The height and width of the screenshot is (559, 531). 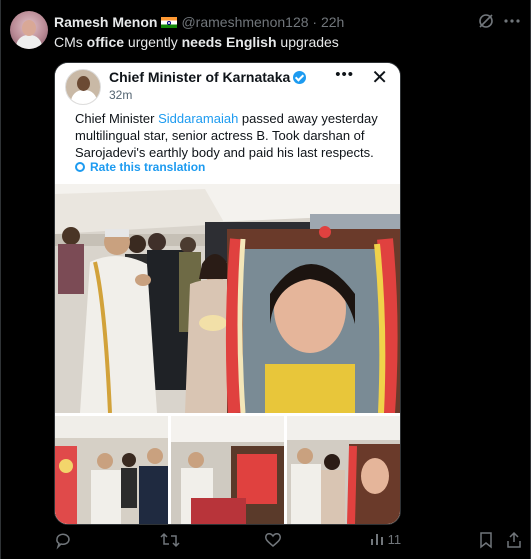 What do you see at coordinates (208, 77) in the screenshot?
I see `embedded-author-name: Chief Minister of Karnataka` at bounding box center [208, 77].